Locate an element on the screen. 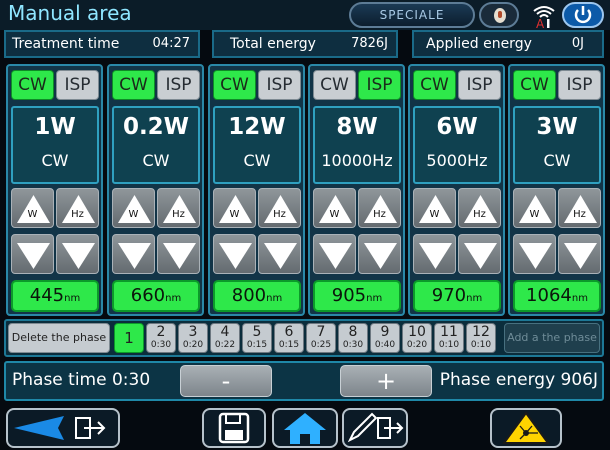 This screenshot has height=450, width=610. microphone-icon is located at coordinates (500, 15).